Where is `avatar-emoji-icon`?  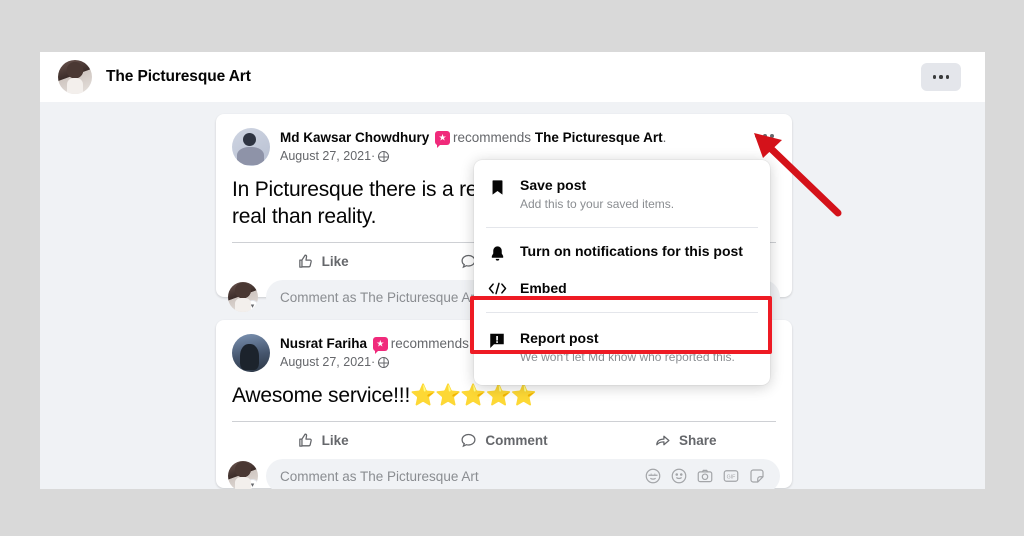
avatar-emoji-icon is located at coordinates (653, 476).